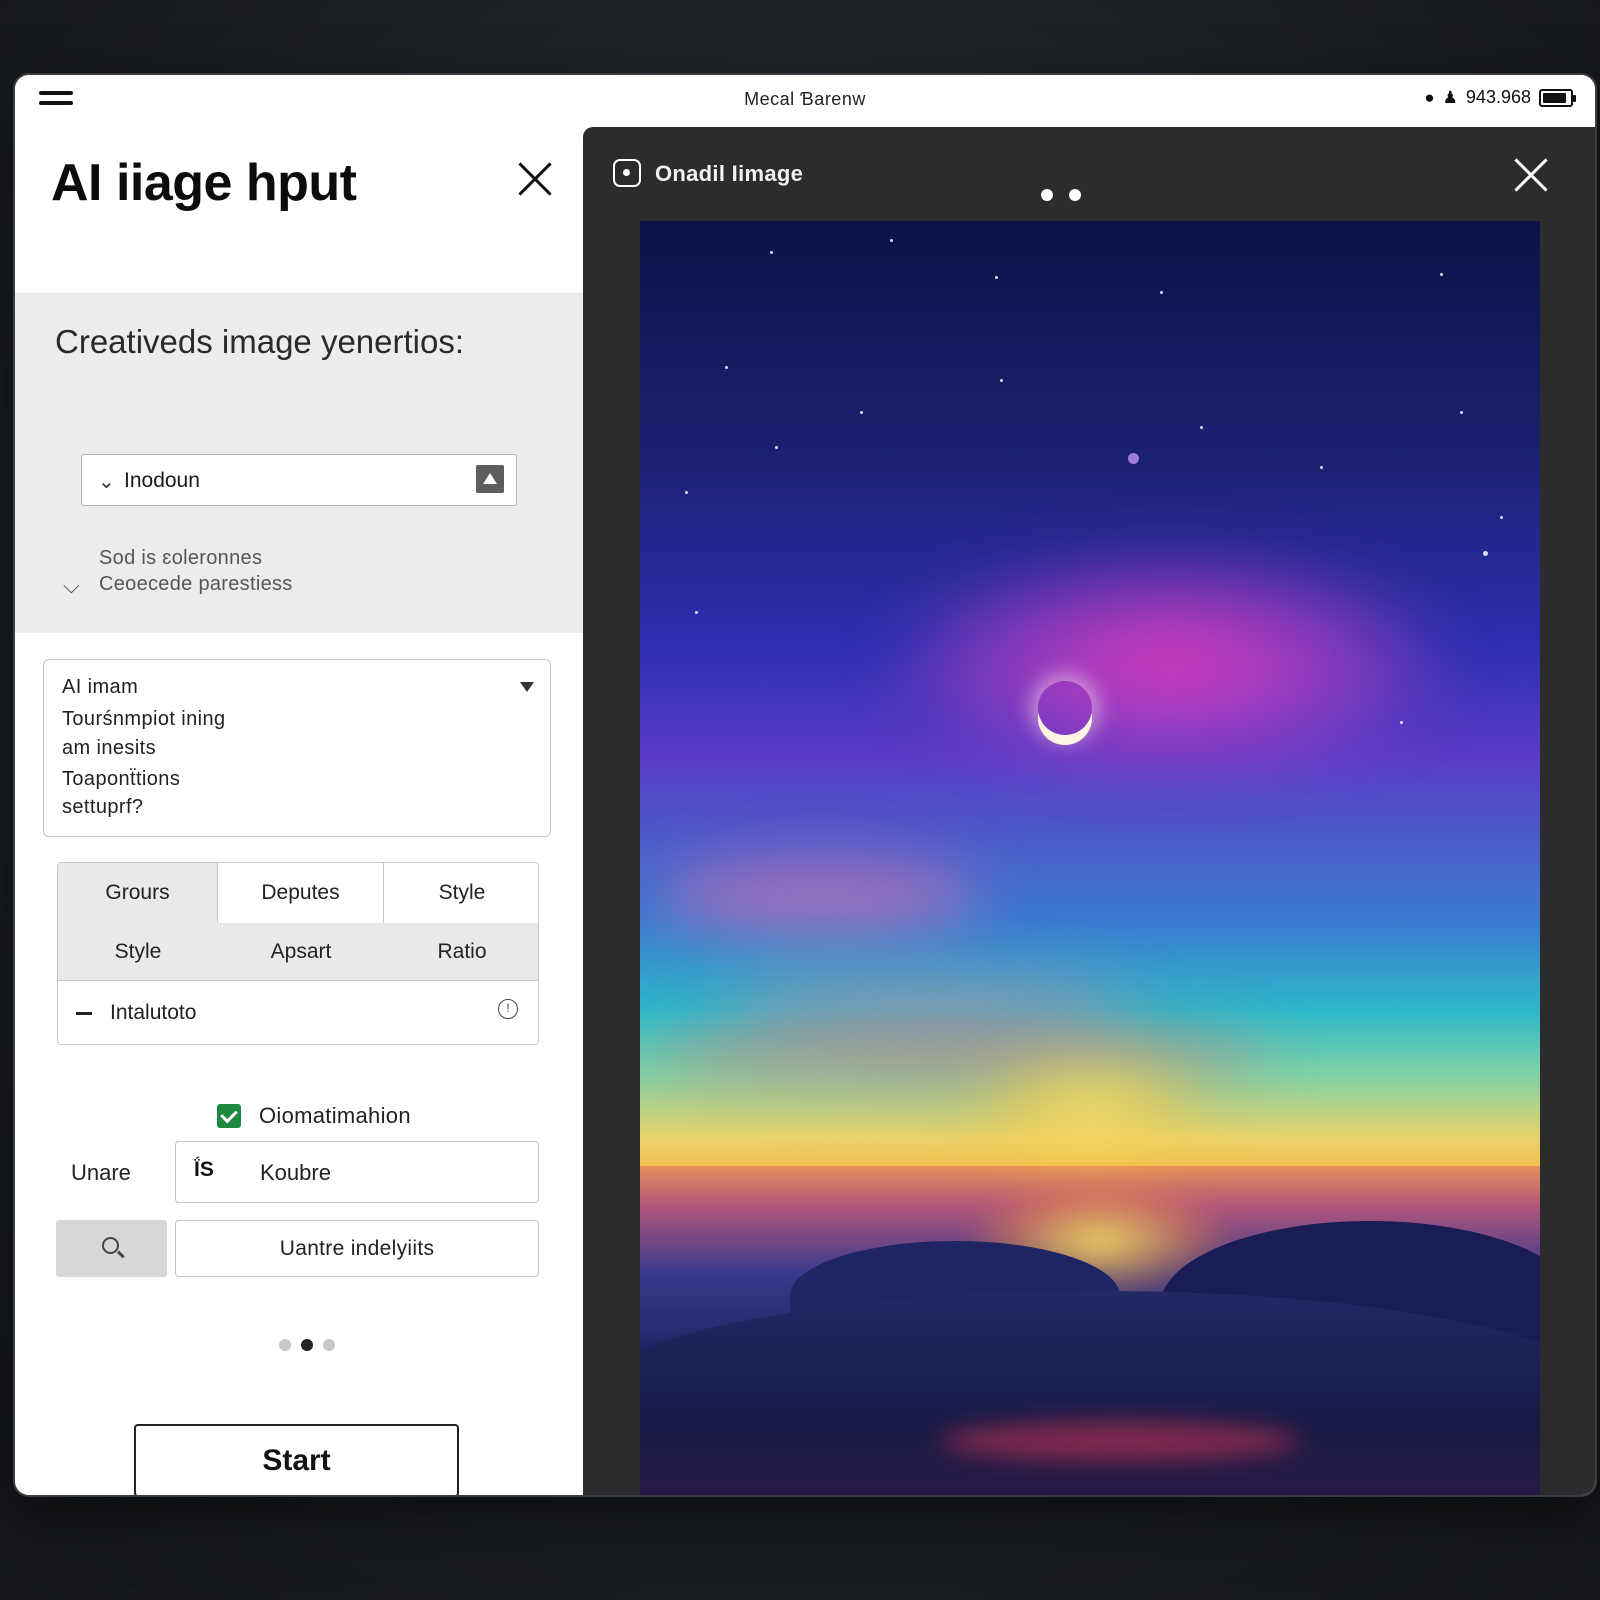 The image size is (1600, 1600). I want to click on hint-text: Ceoecede parestiess, so click(196, 584).